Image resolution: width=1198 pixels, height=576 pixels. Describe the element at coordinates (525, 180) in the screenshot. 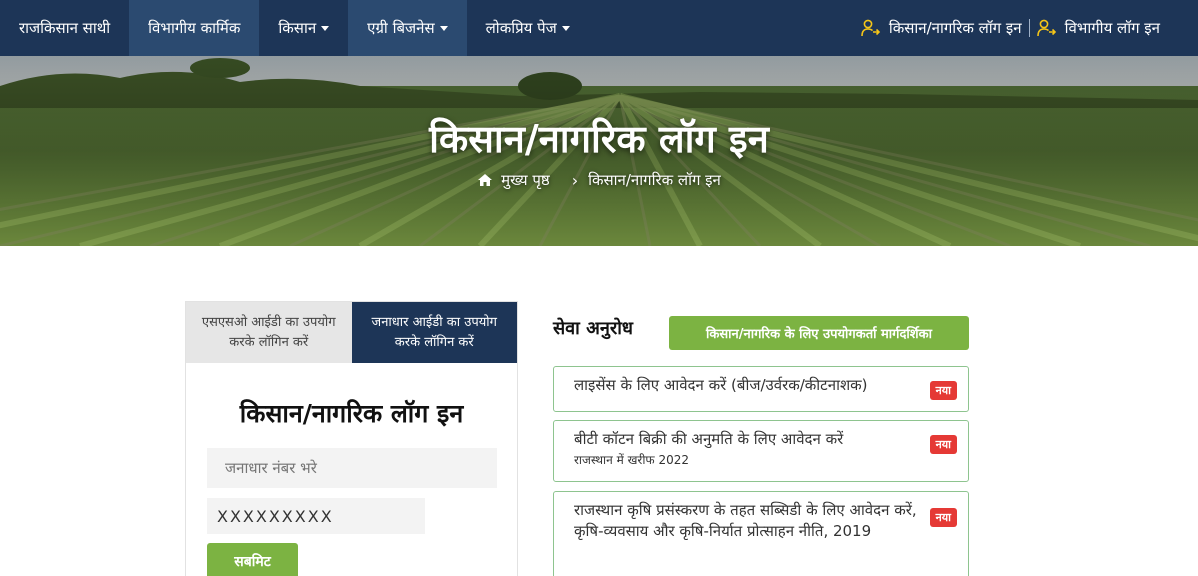

I see `breadcrumb-home-link: मुख्य पृष्ठ` at that location.